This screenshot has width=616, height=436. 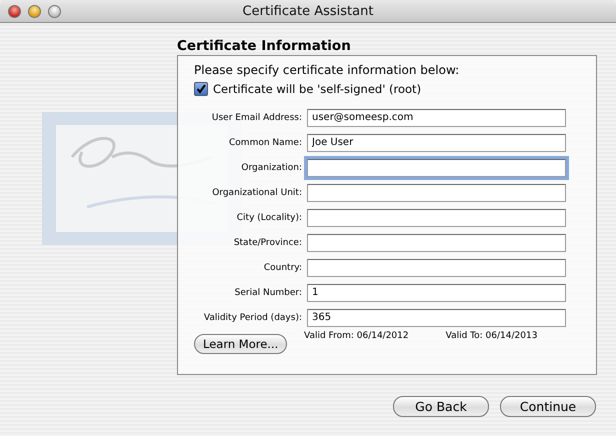 What do you see at coordinates (14, 11) in the screenshot?
I see `close-button` at bounding box center [14, 11].